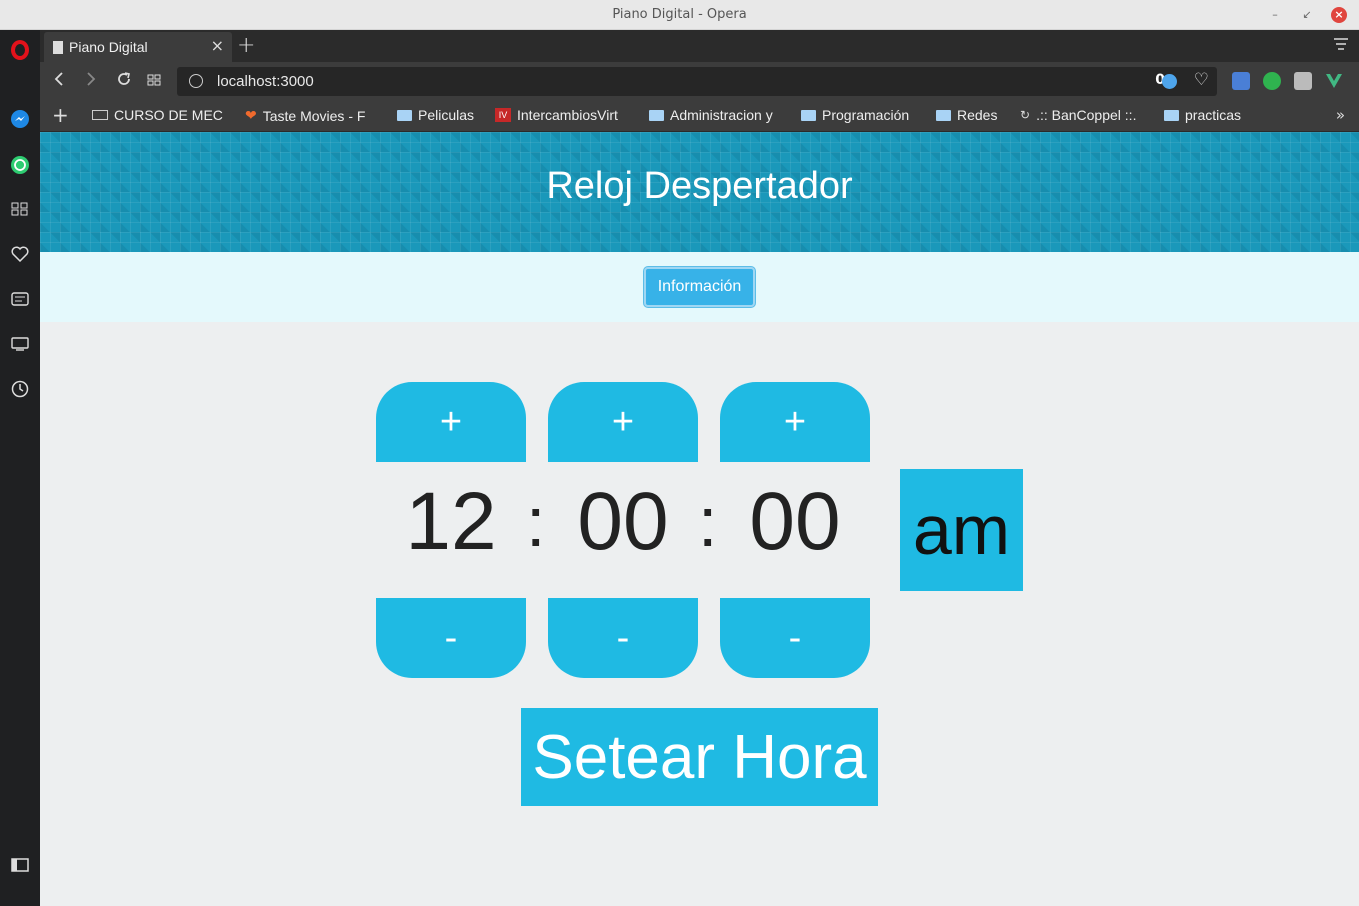 The image size is (1359, 906). What do you see at coordinates (795, 422) in the screenshot?
I see `seconds-increment-button: +` at bounding box center [795, 422].